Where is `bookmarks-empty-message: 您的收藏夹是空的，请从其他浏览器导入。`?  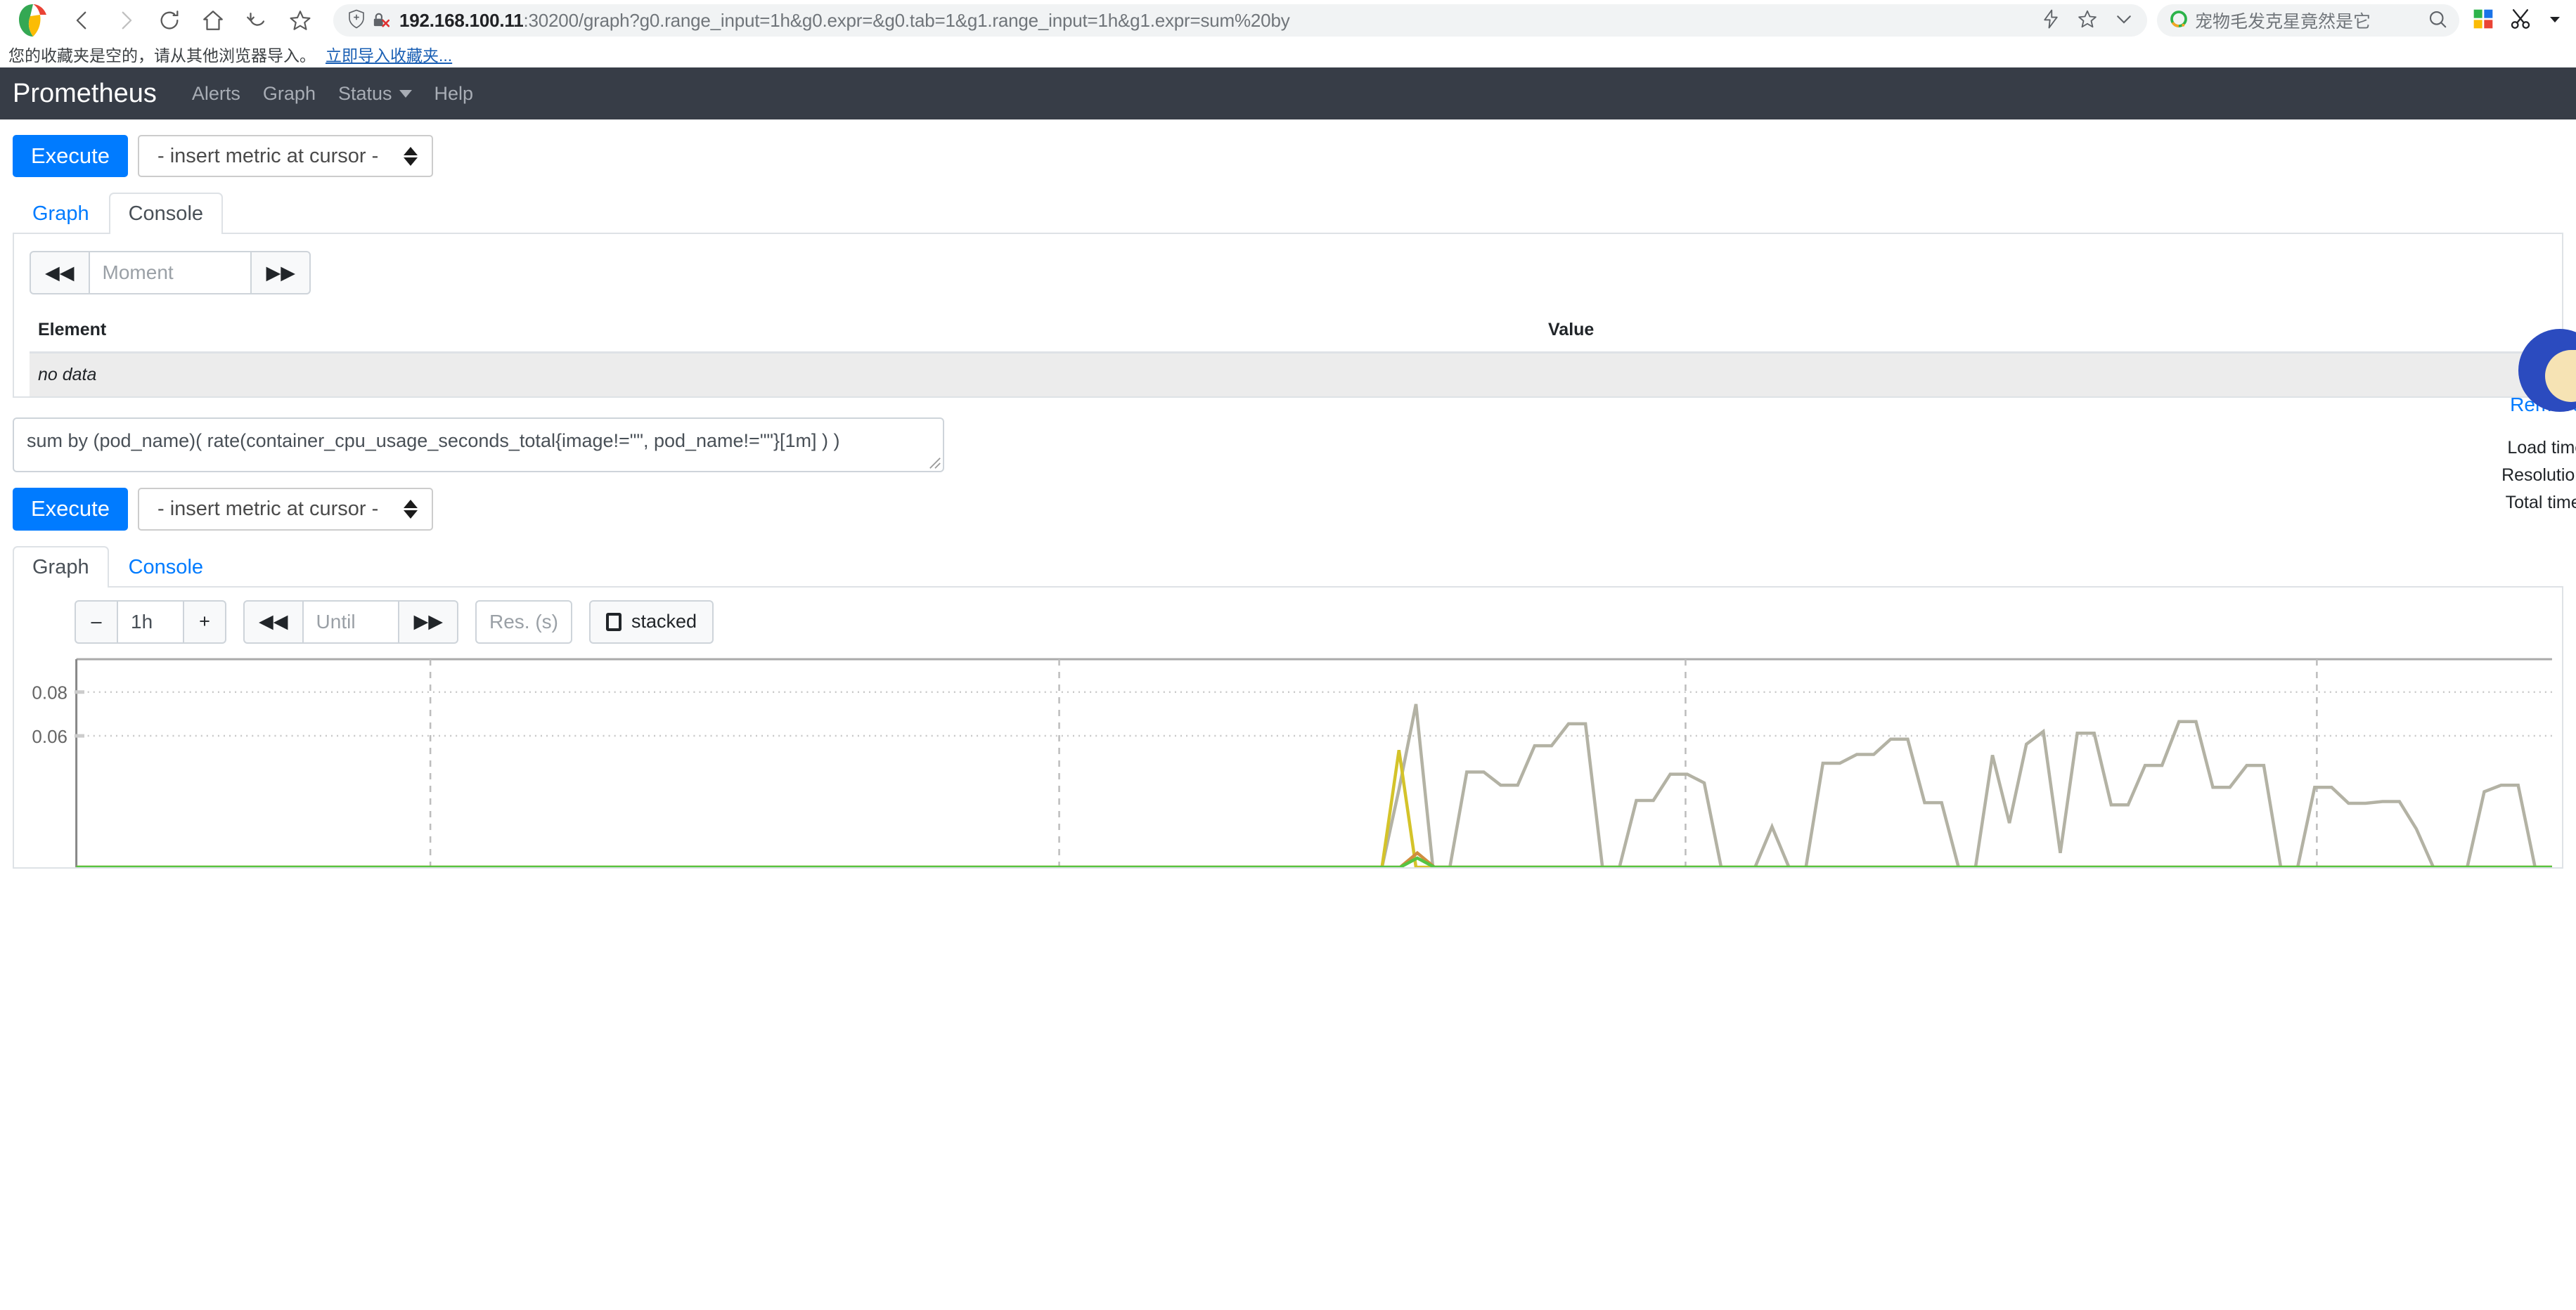 bookmarks-empty-message: 您的收藏夹是空的，请从其他浏览器导入。 is located at coordinates (162, 56).